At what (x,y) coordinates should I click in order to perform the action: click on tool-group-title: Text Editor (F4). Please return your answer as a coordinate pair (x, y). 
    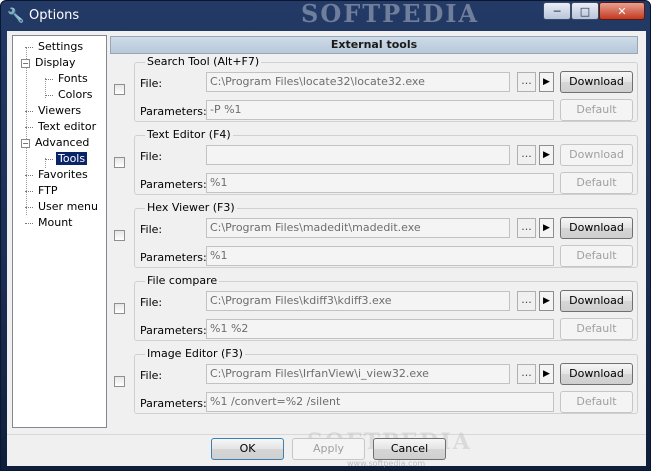
    Looking at the image, I should click on (189, 135).